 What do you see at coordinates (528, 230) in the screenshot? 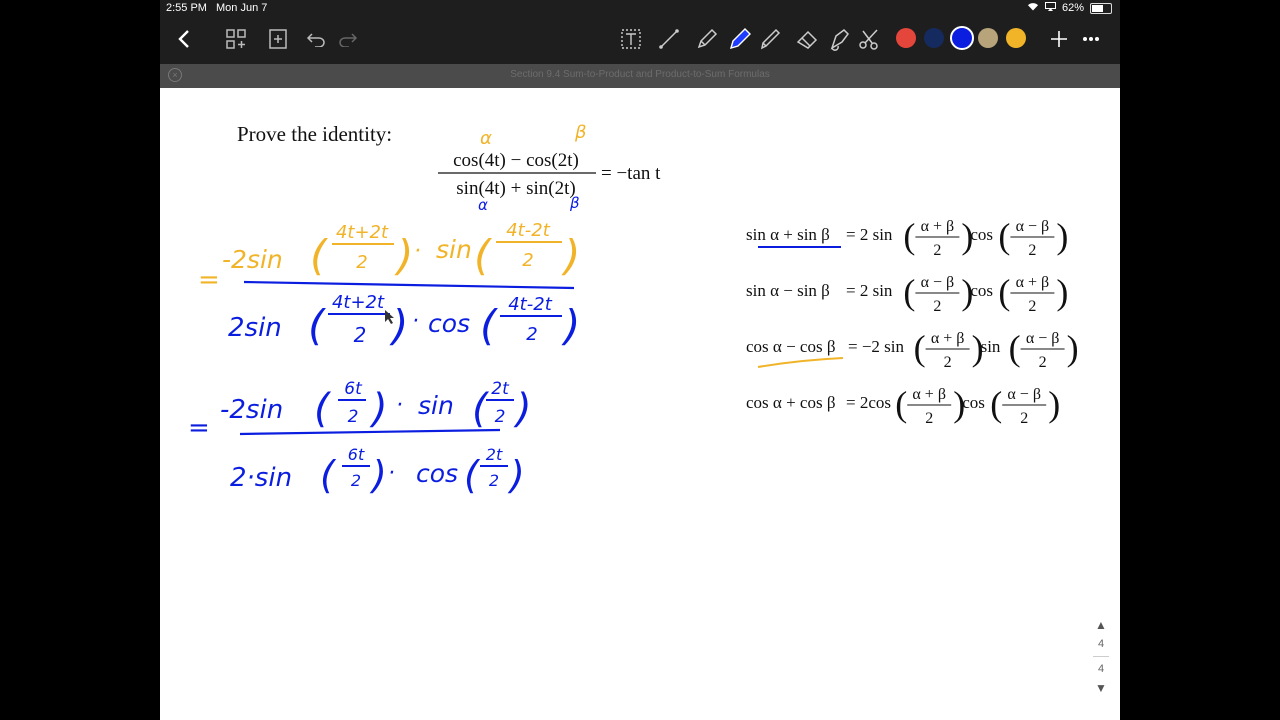
I see `step1-num-arg2: 4t-2t` at bounding box center [528, 230].